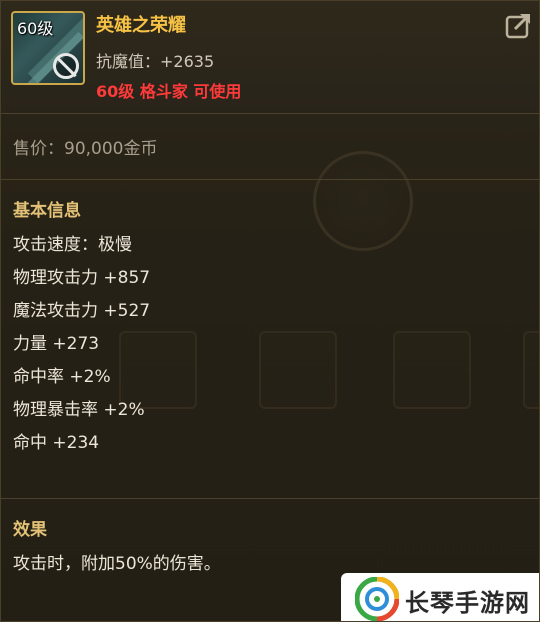  Describe the element at coordinates (82, 278) in the screenshot. I see `stat-physical-attack: 物理攻击力 +857` at that location.